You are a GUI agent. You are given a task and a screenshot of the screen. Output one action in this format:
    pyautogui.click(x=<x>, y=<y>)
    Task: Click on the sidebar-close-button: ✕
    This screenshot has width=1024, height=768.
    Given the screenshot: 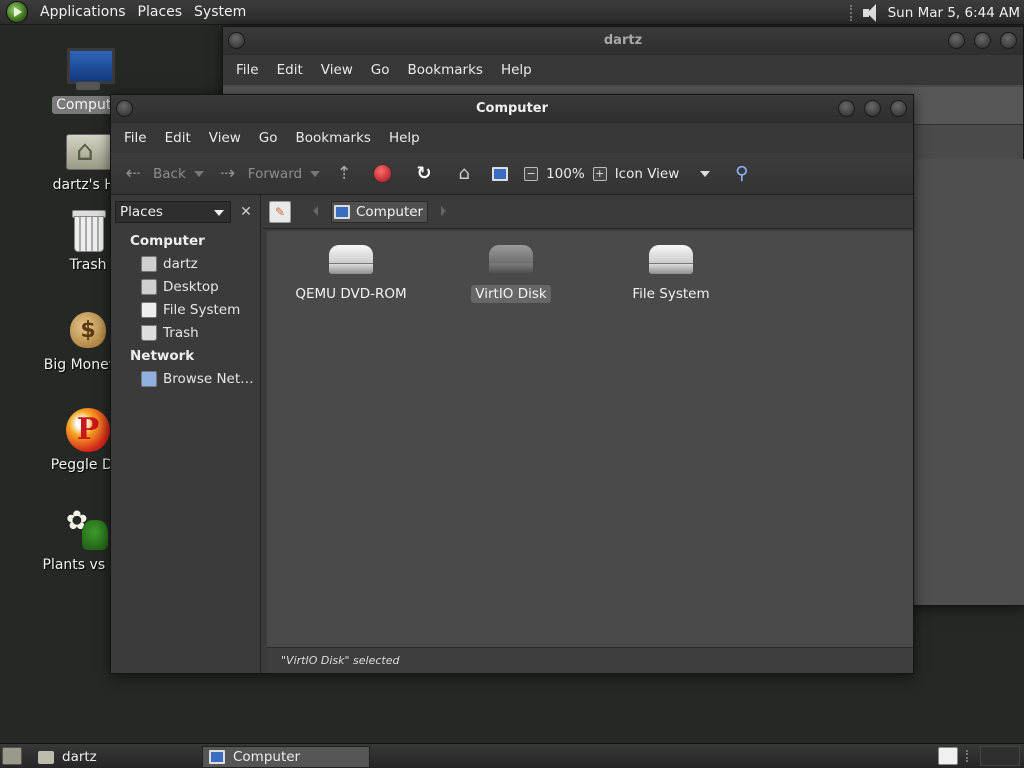 What is the action you would take?
    pyautogui.click(x=246, y=212)
    